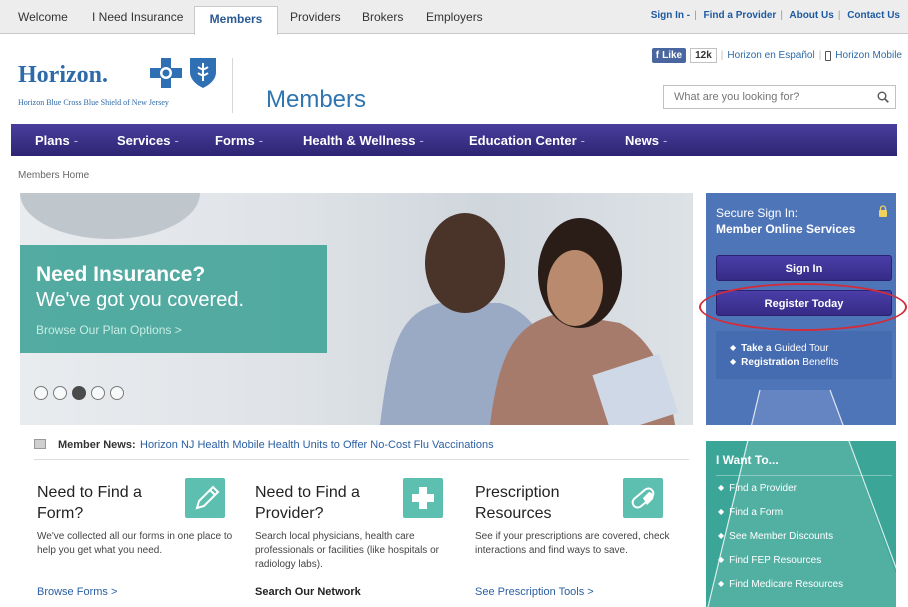 This screenshot has width=908, height=607. Describe the element at coordinates (517, 503) in the screenshot. I see `card-title: Prescription Resources` at that location.